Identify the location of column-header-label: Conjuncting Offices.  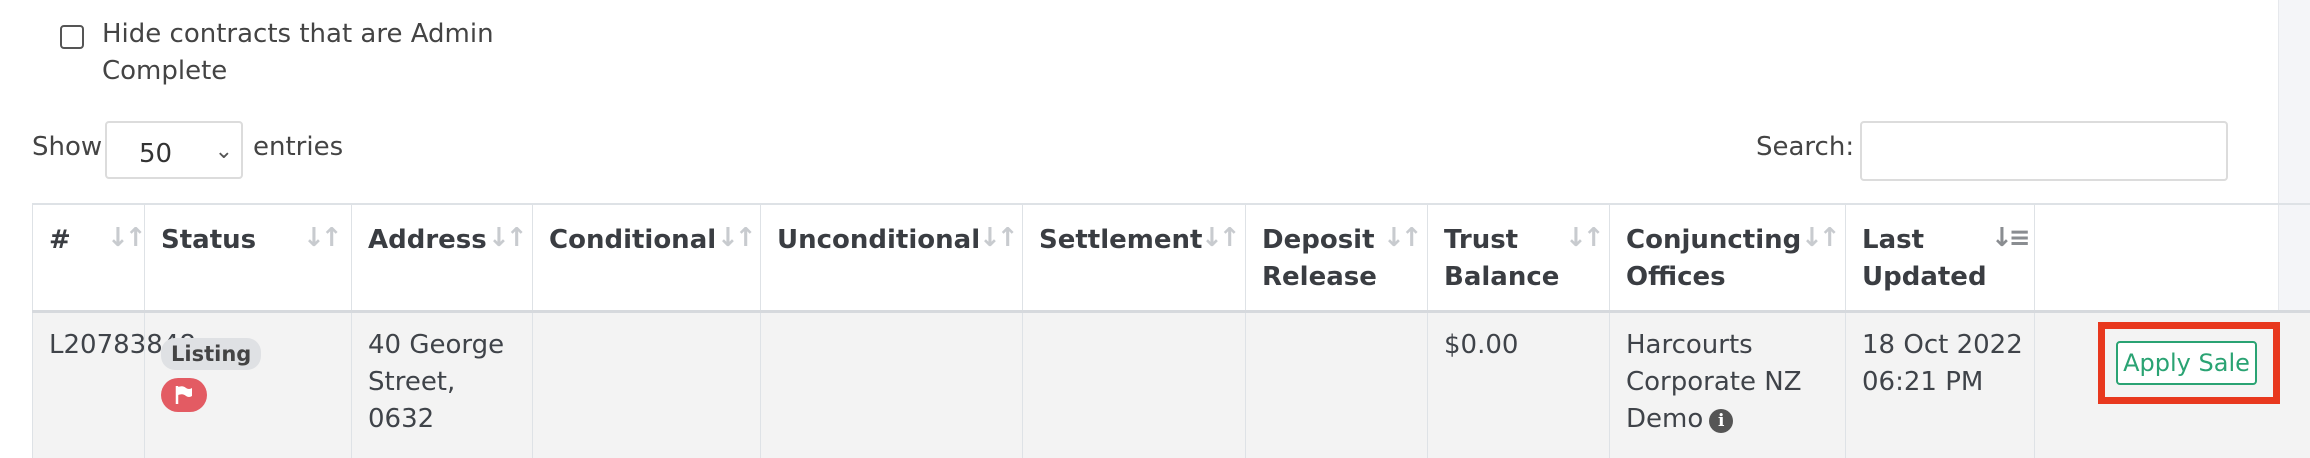
(1714, 258).